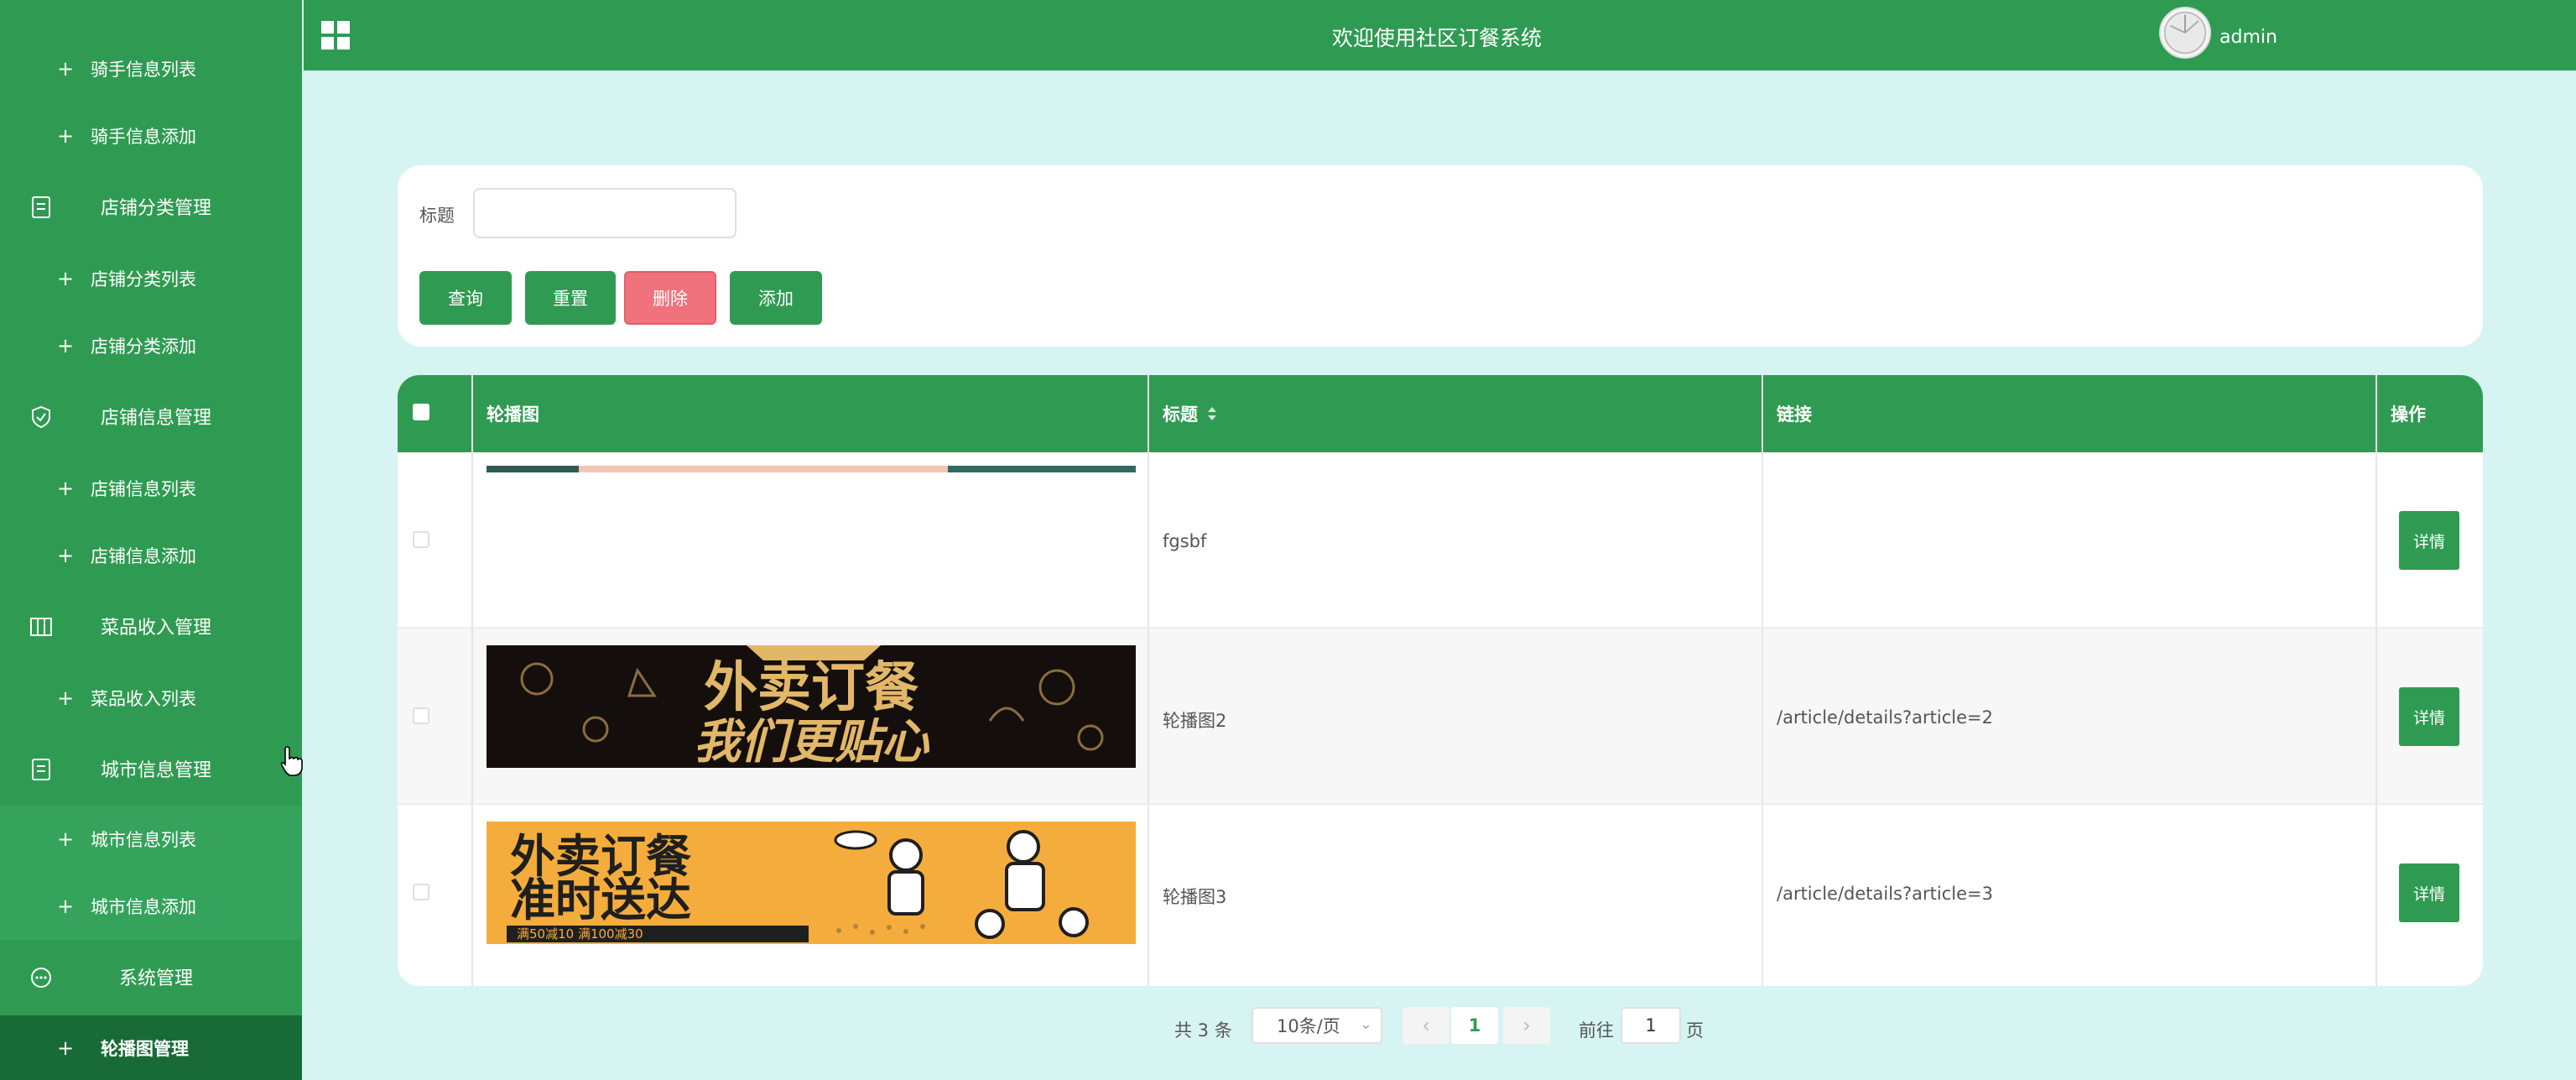  I want to click on banner-image: 外卖订餐 我们更贴心, so click(811, 706).